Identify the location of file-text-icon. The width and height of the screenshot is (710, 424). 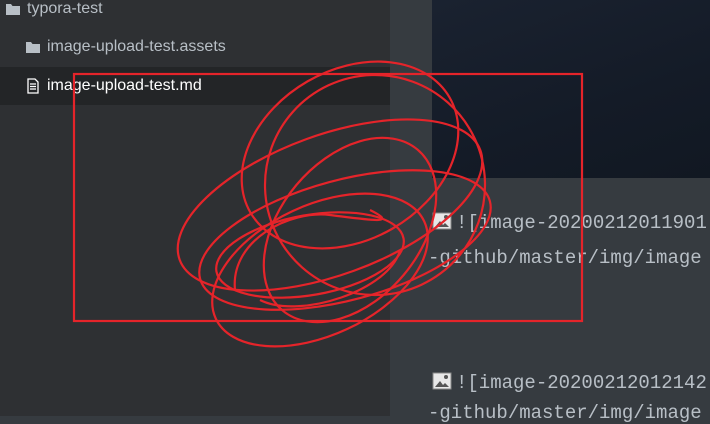
(33, 86).